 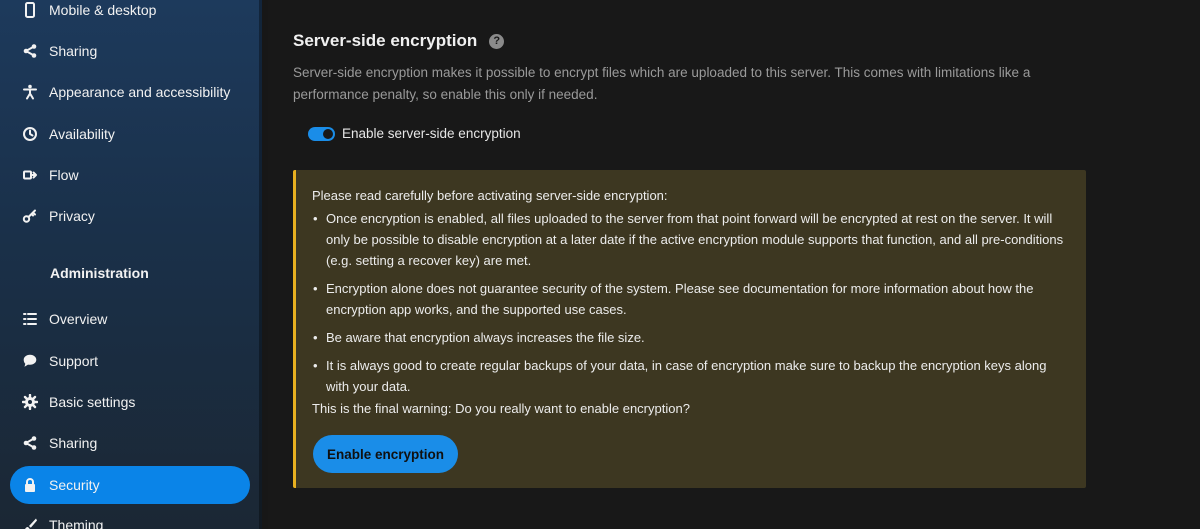 I want to click on enable-encryption-toggle, so click(x=321, y=133).